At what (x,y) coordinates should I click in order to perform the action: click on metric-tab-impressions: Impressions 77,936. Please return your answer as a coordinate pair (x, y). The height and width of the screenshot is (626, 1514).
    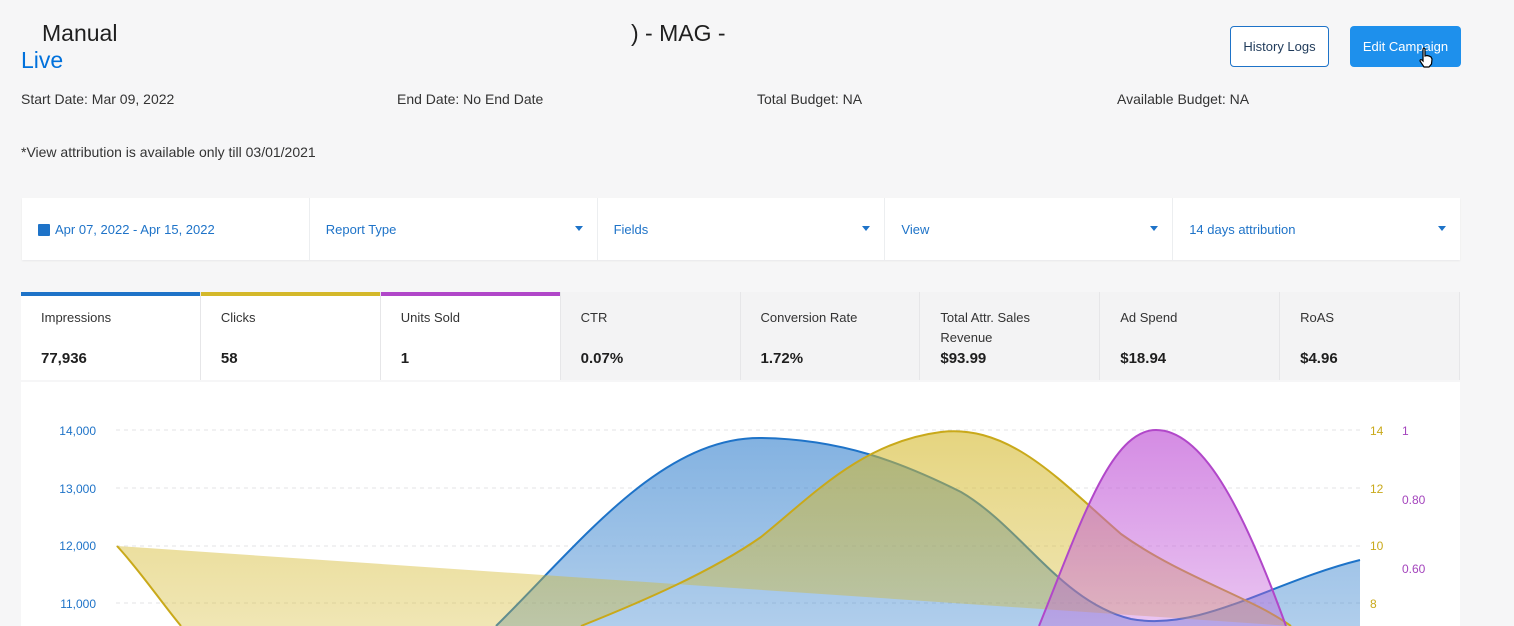
    Looking at the image, I should click on (111, 336).